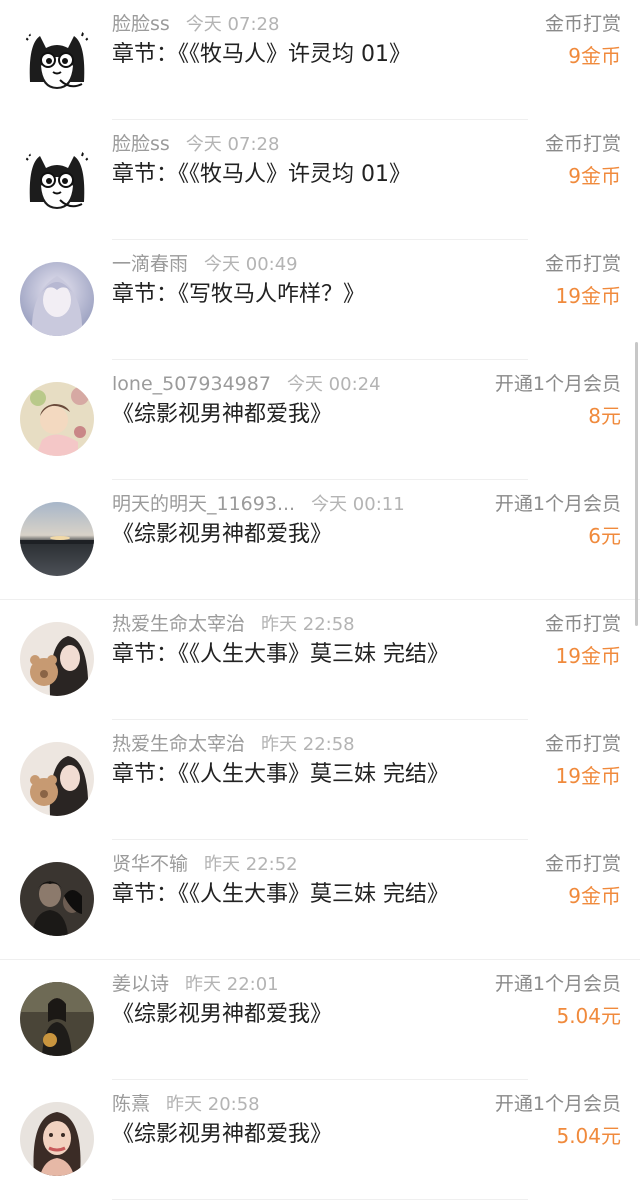 Image resolution: width=640 pixels, height=1200 pixels. I want to click on anime-girl-avatar, so click(57, 299).